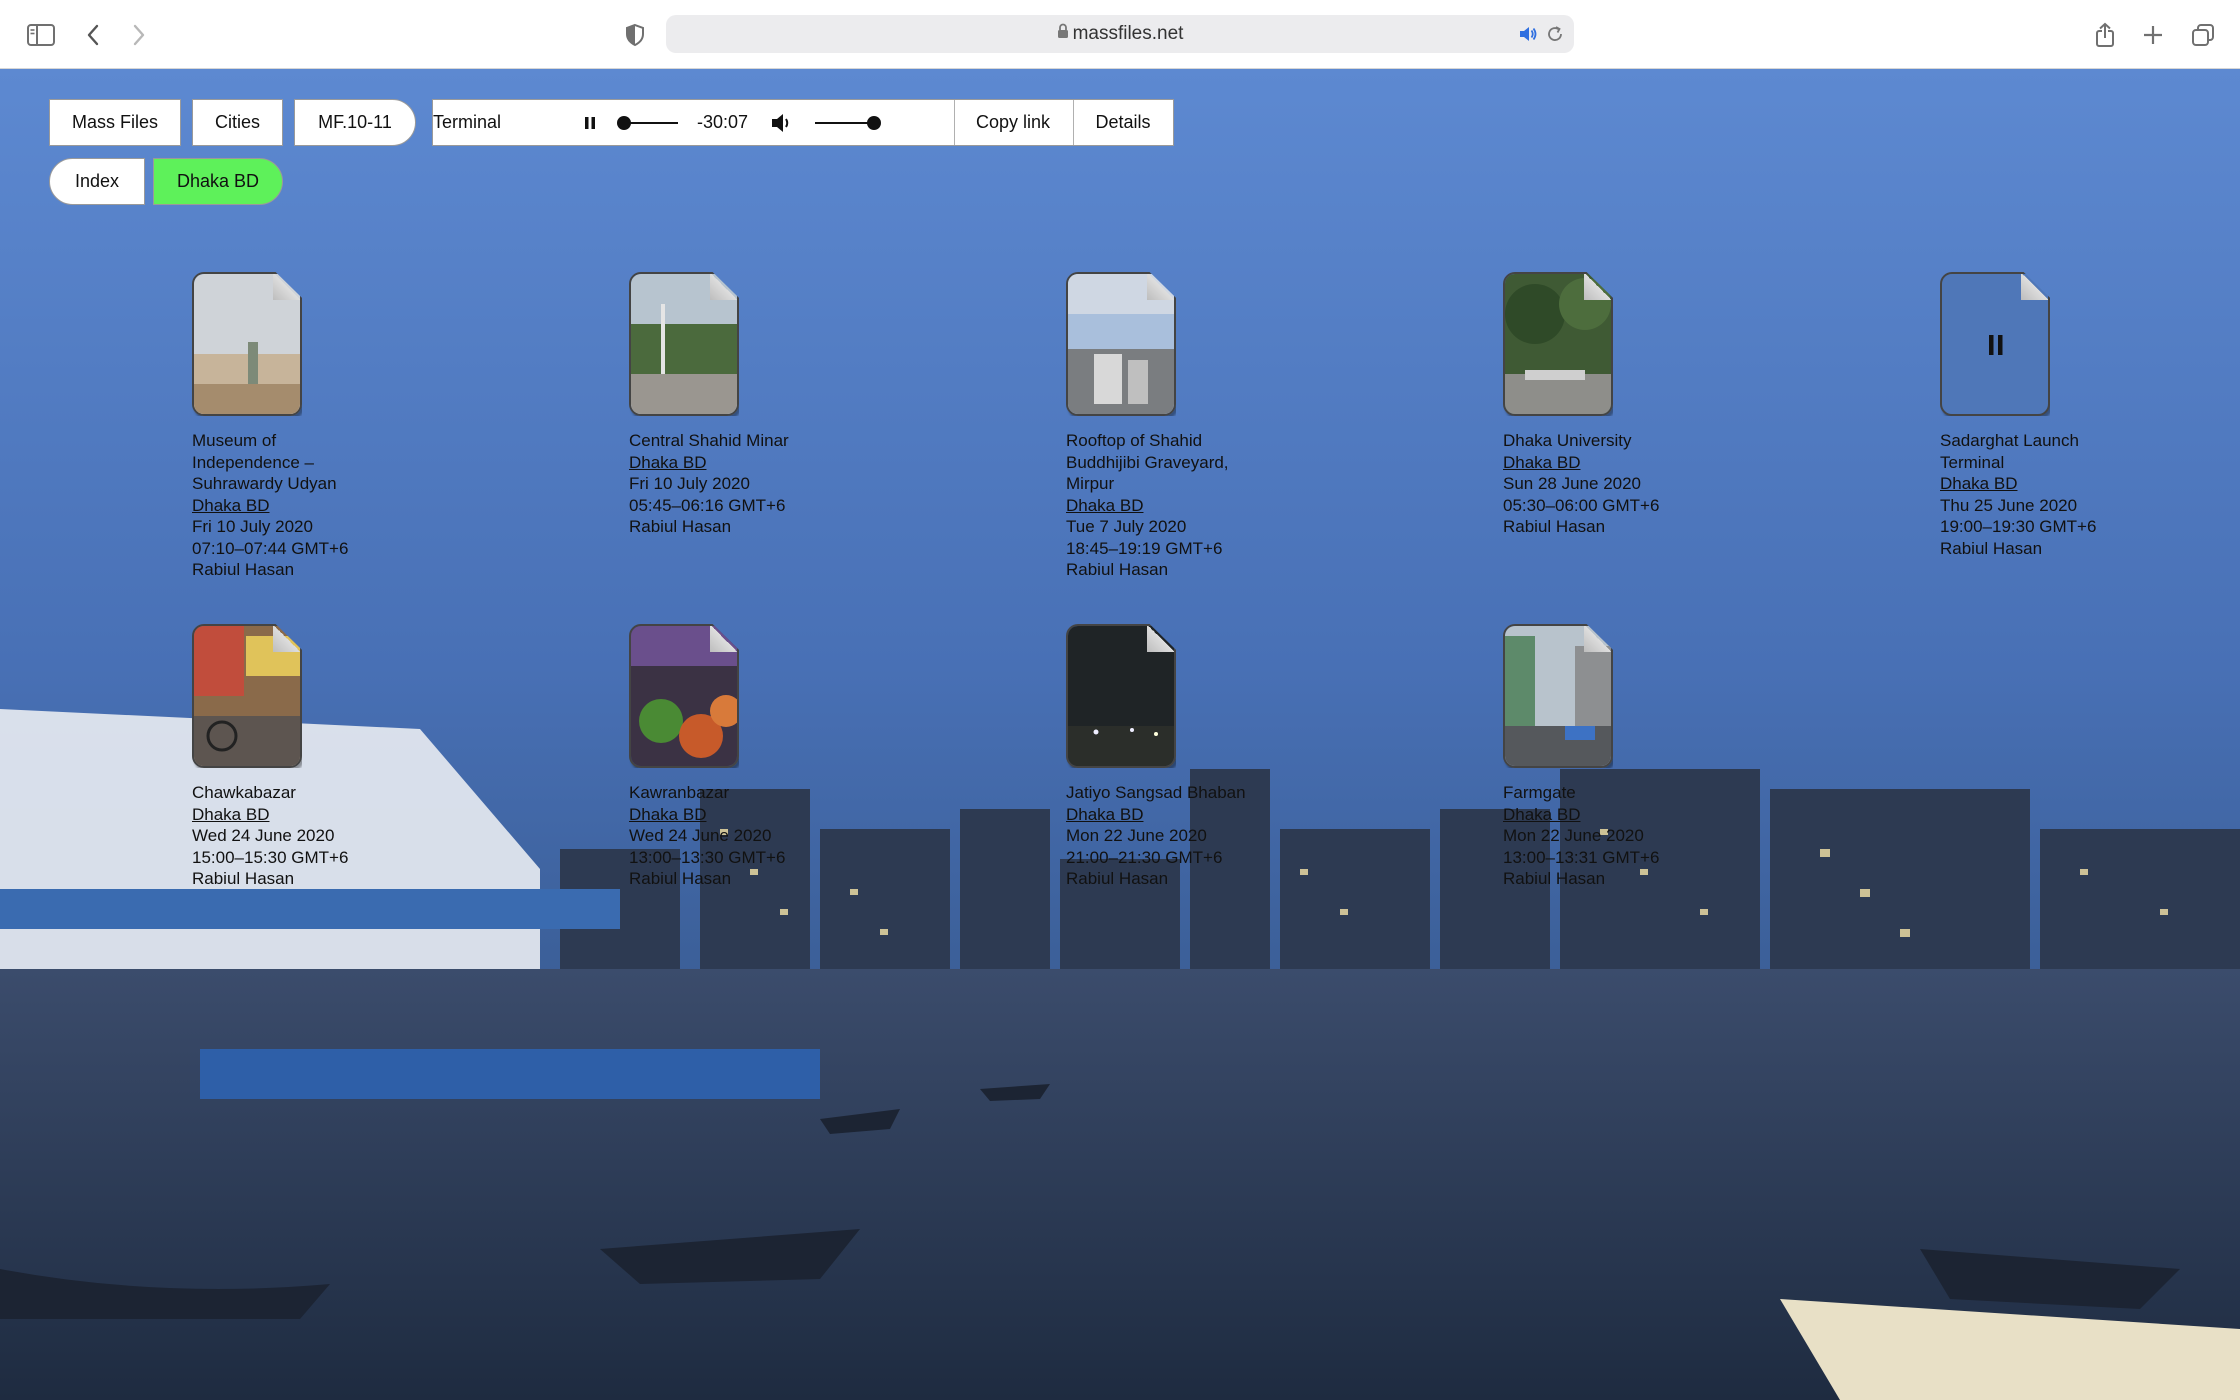  I want to click on file-time: 13:00–13:31 GMT+6, so click(1581, 857).